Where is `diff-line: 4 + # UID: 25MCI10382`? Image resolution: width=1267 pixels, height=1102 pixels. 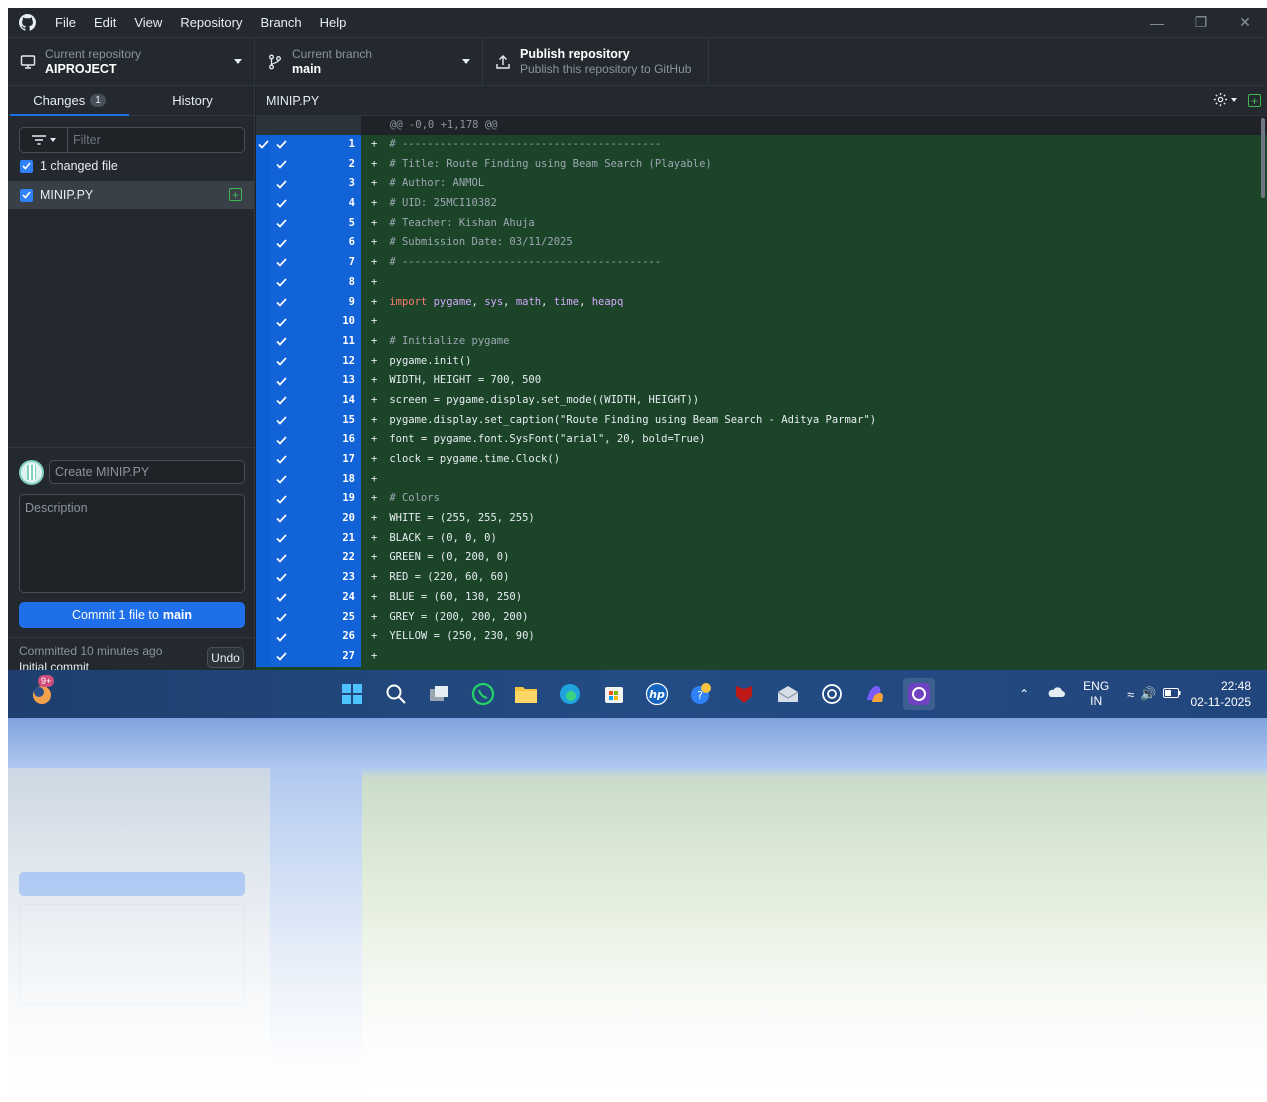 diff-line: 4 + # UID: 25MCI10382 is located at coordinates (761, 204).